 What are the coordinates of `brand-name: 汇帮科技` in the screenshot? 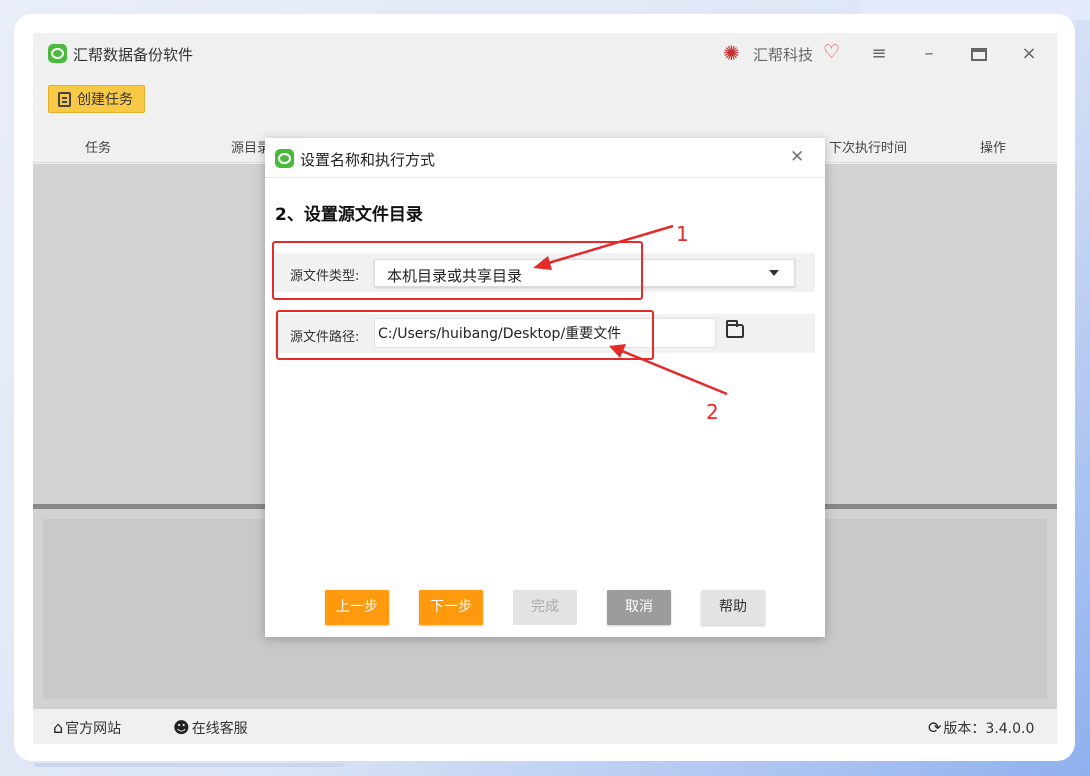 It's located at (783, 55).